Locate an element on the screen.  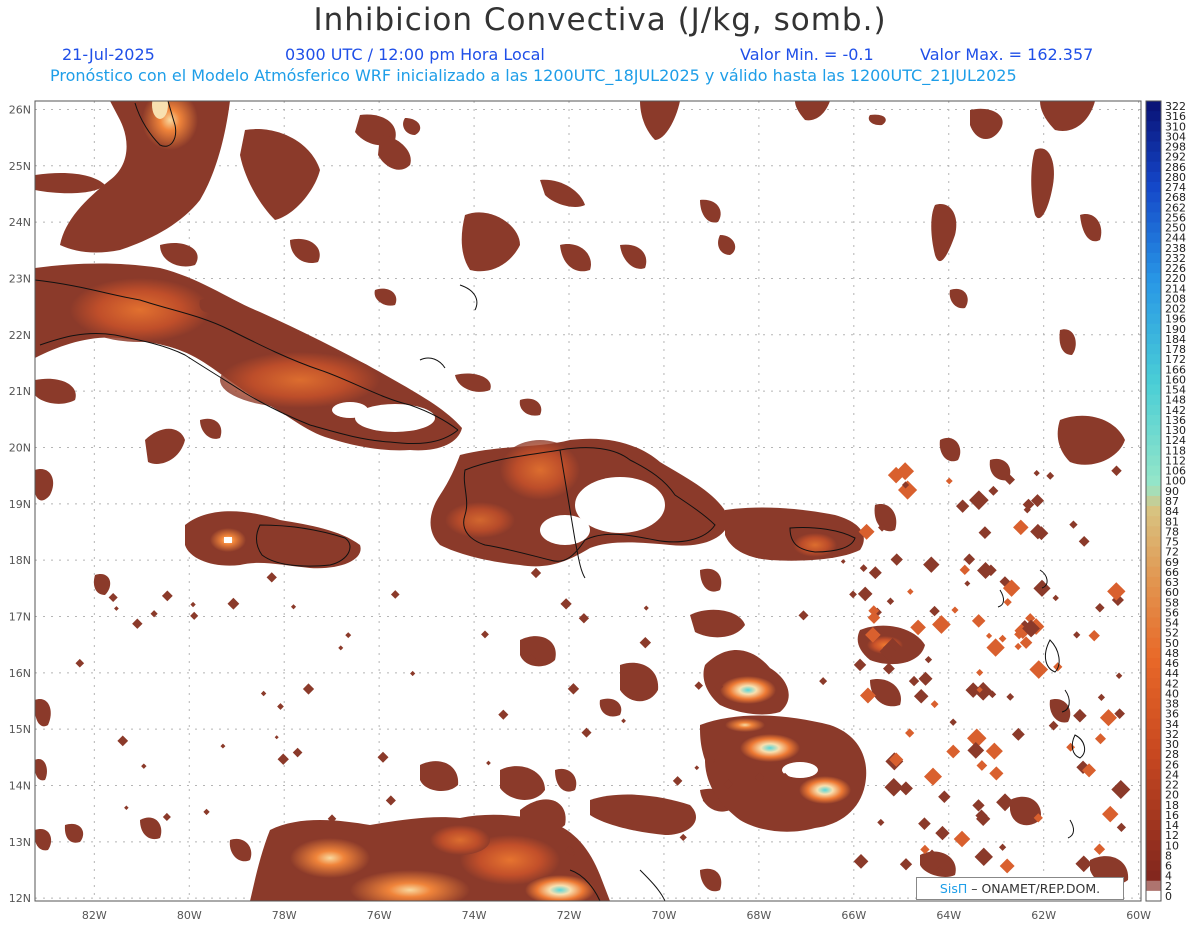
lat-label: 26N is located at coordinates (20, 109).